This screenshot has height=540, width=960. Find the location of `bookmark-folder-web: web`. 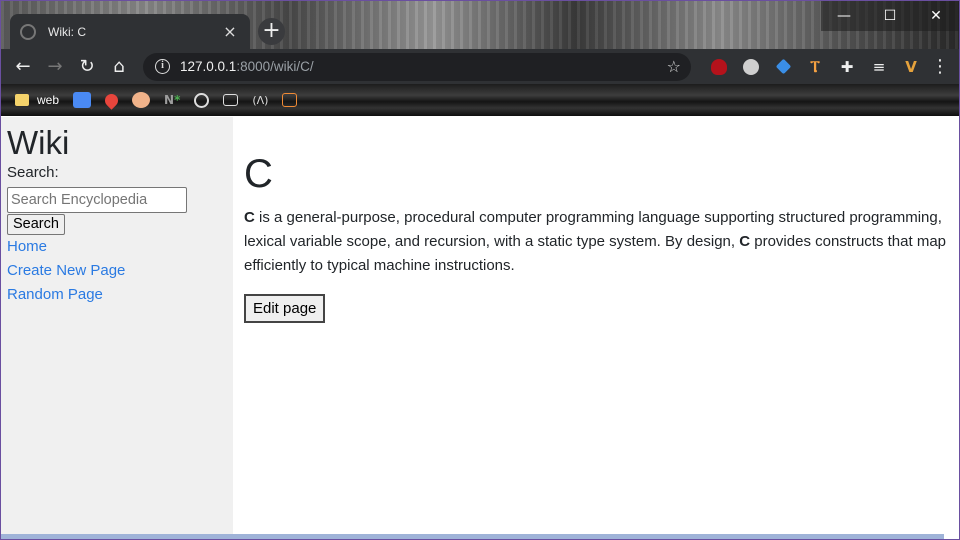

bookmark-folder-web: web is located at coordinates (37, 100).